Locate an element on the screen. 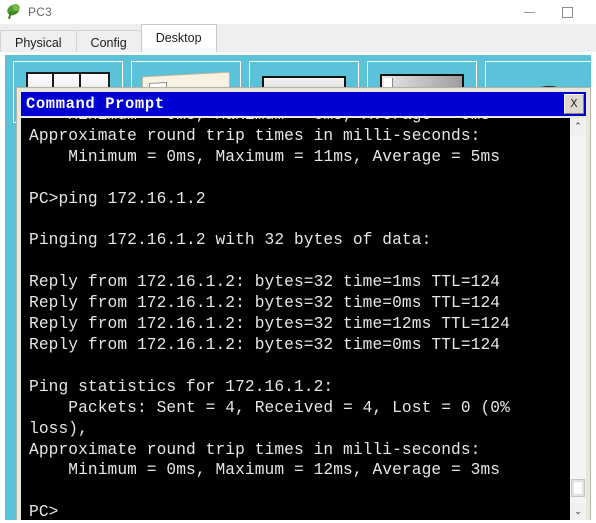 The image size is (596, 523). scroll-up-icon: ⌃ is located at coordinates (578, 126).